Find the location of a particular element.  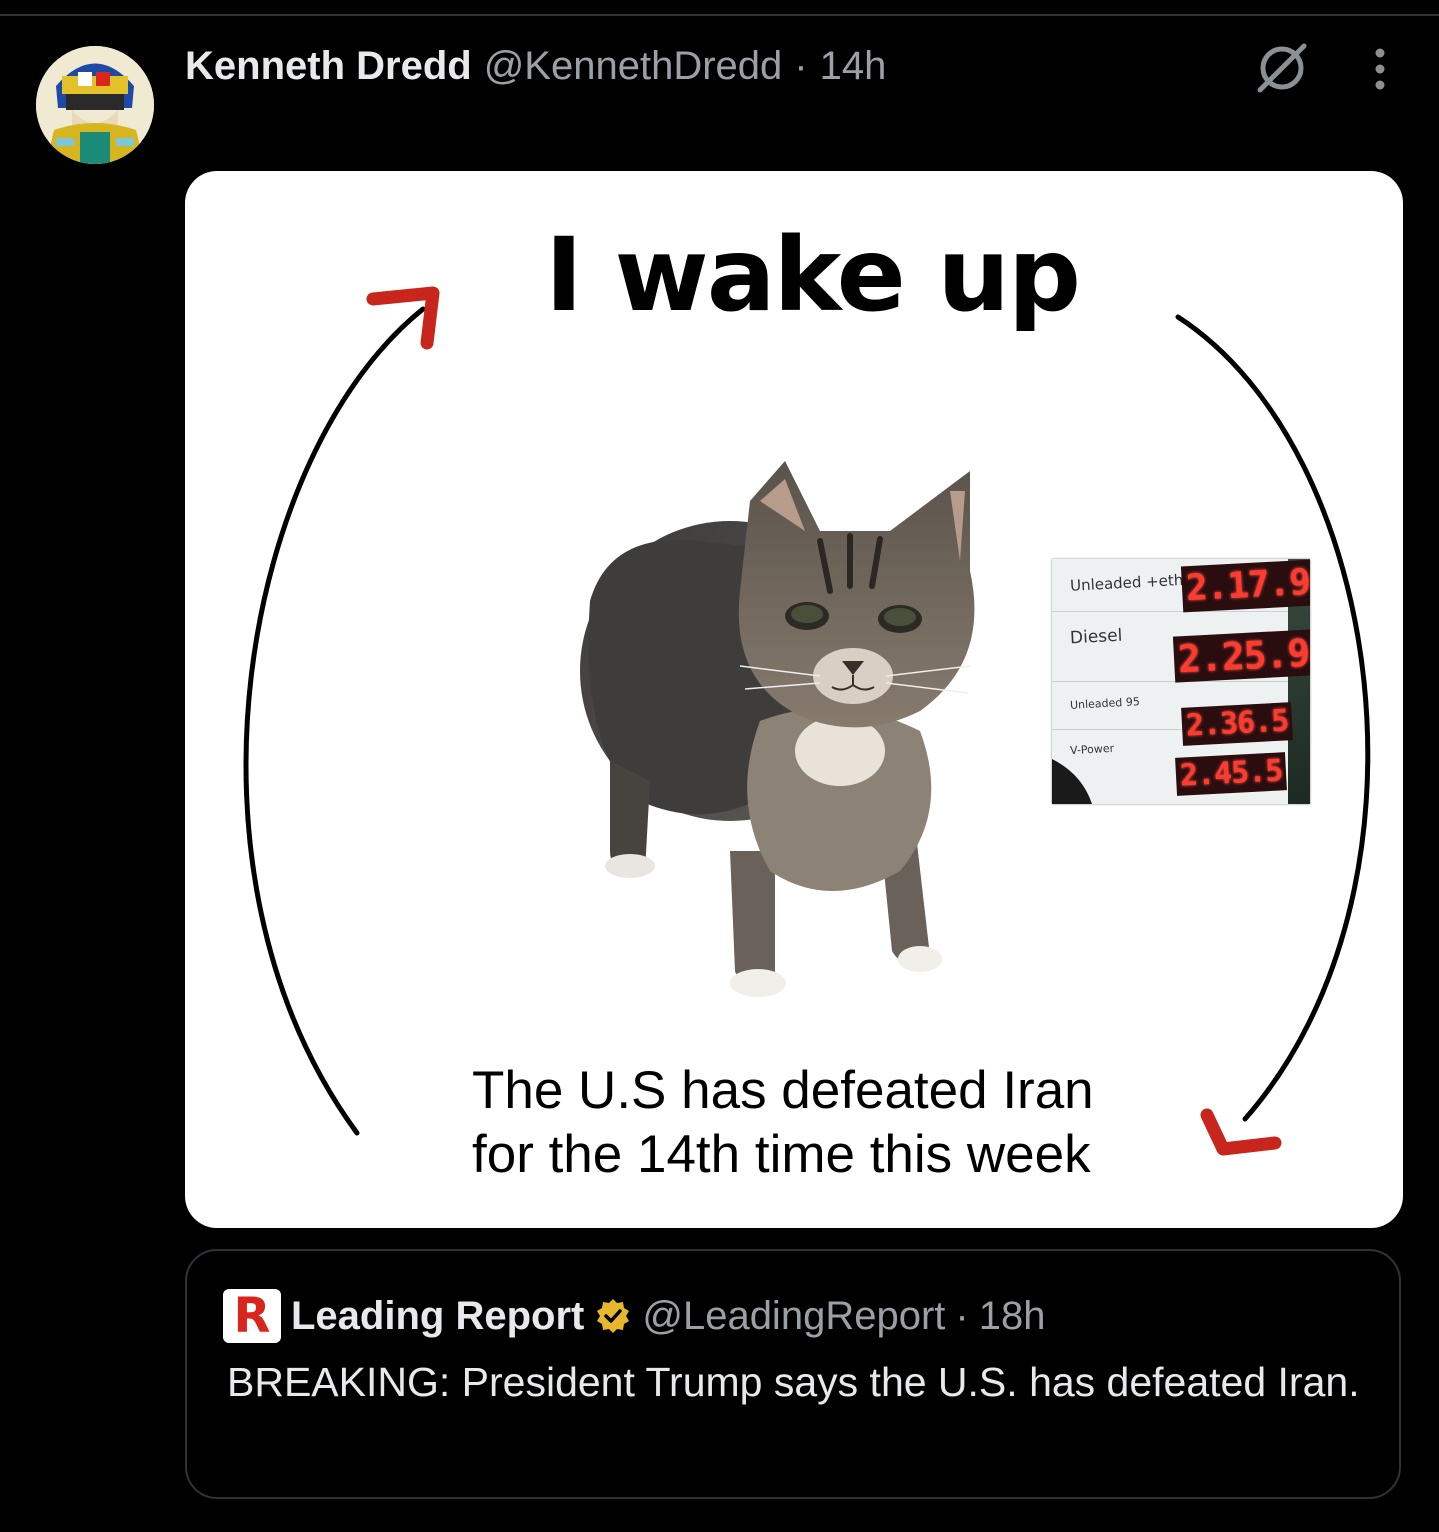

author-name: Kenneth Dredd is located at coordinates (328, 66).